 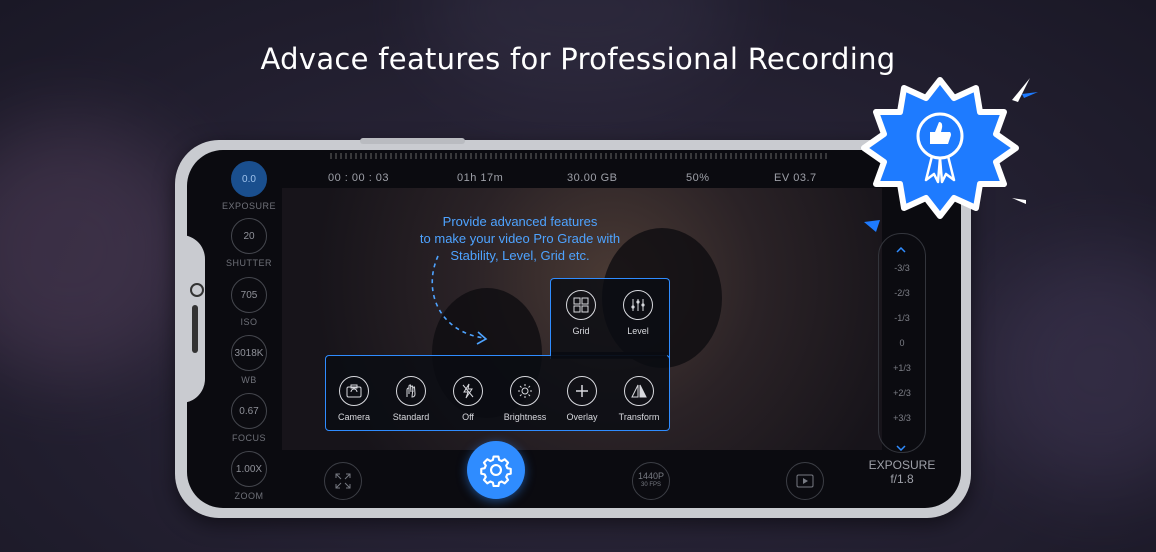 I want to click on callout-line: Provide advanced features, so click(x=520, y=221).